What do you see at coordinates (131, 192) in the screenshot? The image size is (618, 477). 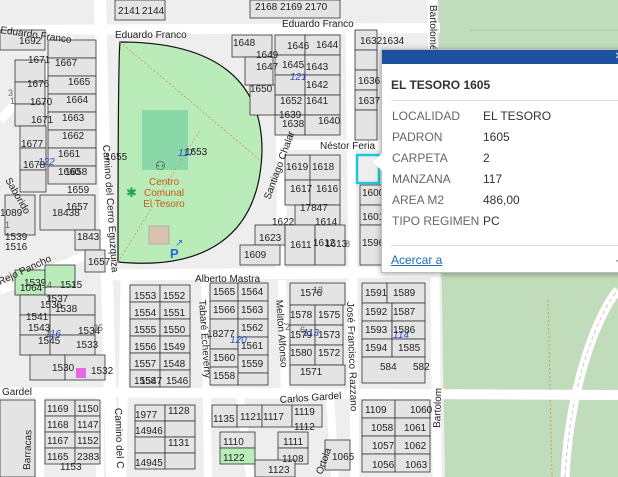 I see `person-running-icon: ✱` at bounding box center [131, 192].